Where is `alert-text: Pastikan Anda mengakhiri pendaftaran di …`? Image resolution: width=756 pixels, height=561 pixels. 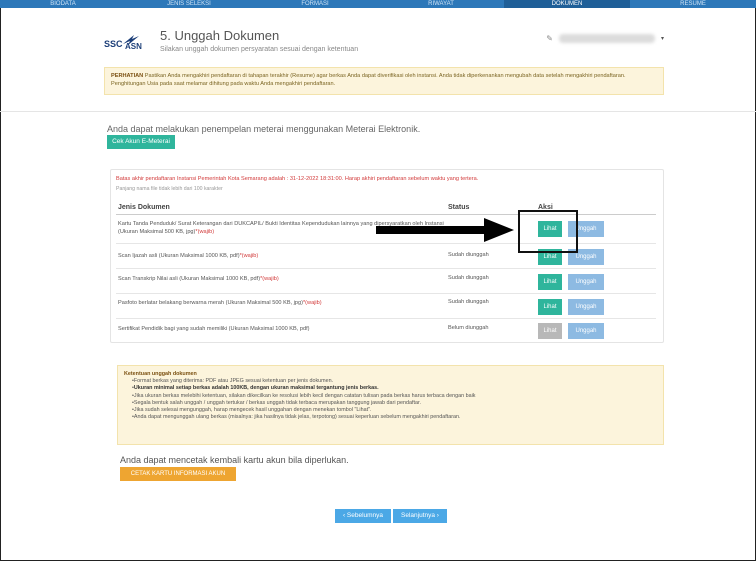
alert-text: Pastikan Anda mengakhiri pendaftaran di … is located at coordinates (368, 80).